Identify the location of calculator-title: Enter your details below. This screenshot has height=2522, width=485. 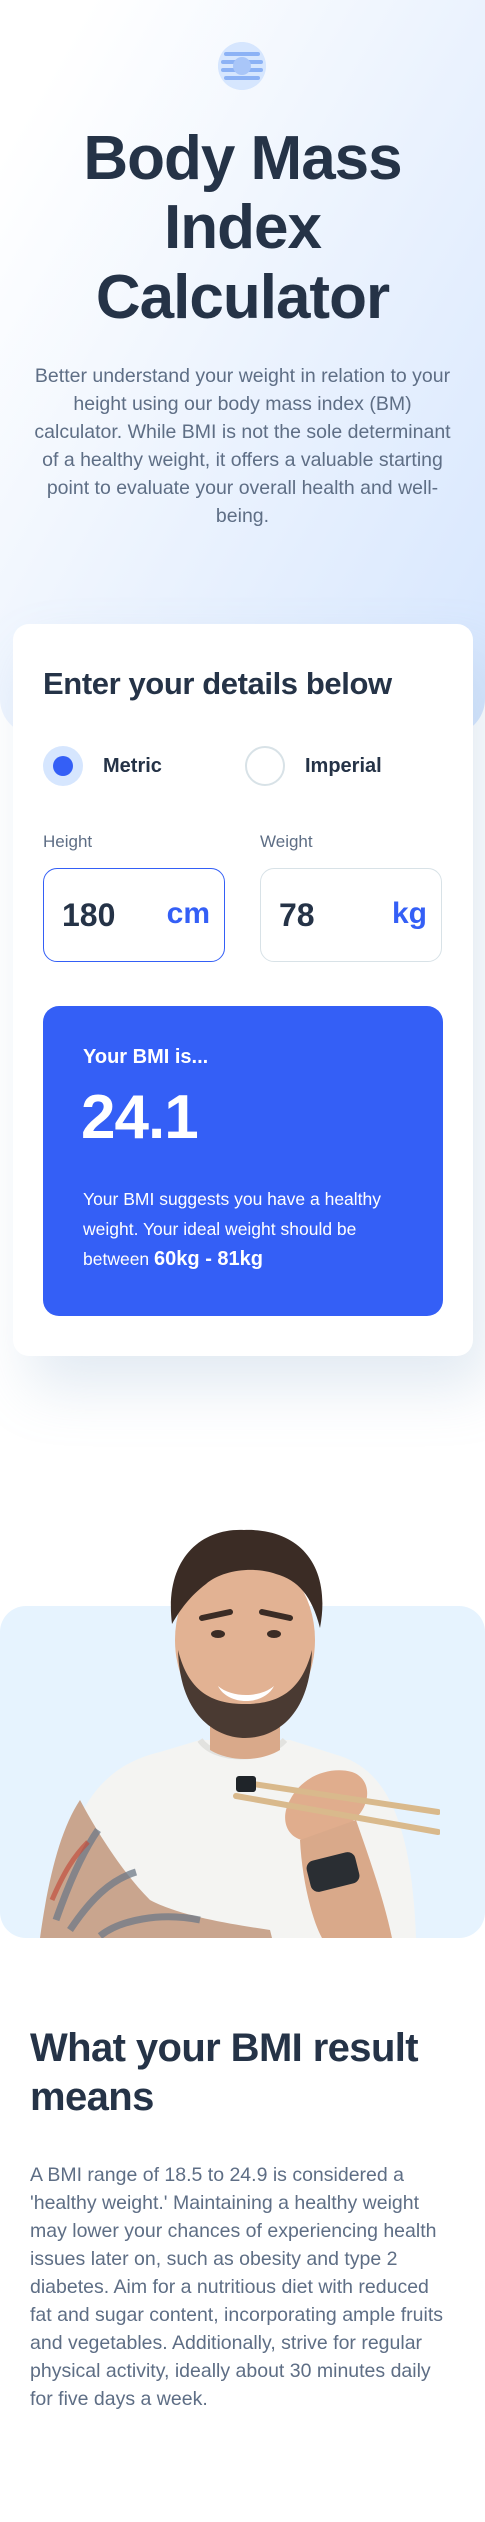
(217, 683).